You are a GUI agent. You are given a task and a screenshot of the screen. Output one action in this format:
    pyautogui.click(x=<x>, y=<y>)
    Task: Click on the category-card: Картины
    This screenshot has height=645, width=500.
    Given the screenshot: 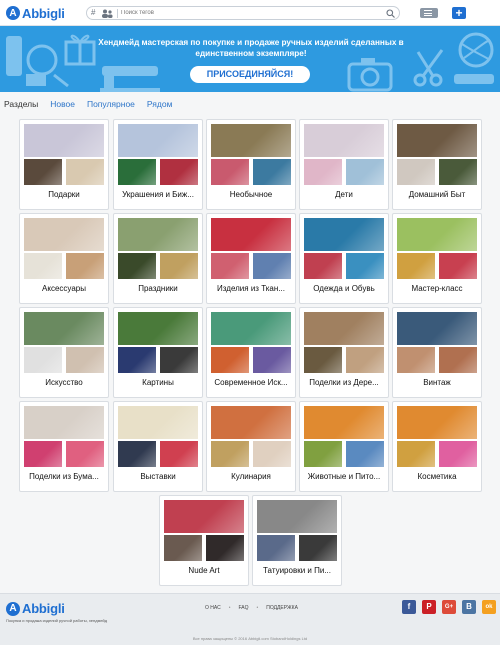 What is the action you would take?
    pyautogui.click(x=158, y=352)
    